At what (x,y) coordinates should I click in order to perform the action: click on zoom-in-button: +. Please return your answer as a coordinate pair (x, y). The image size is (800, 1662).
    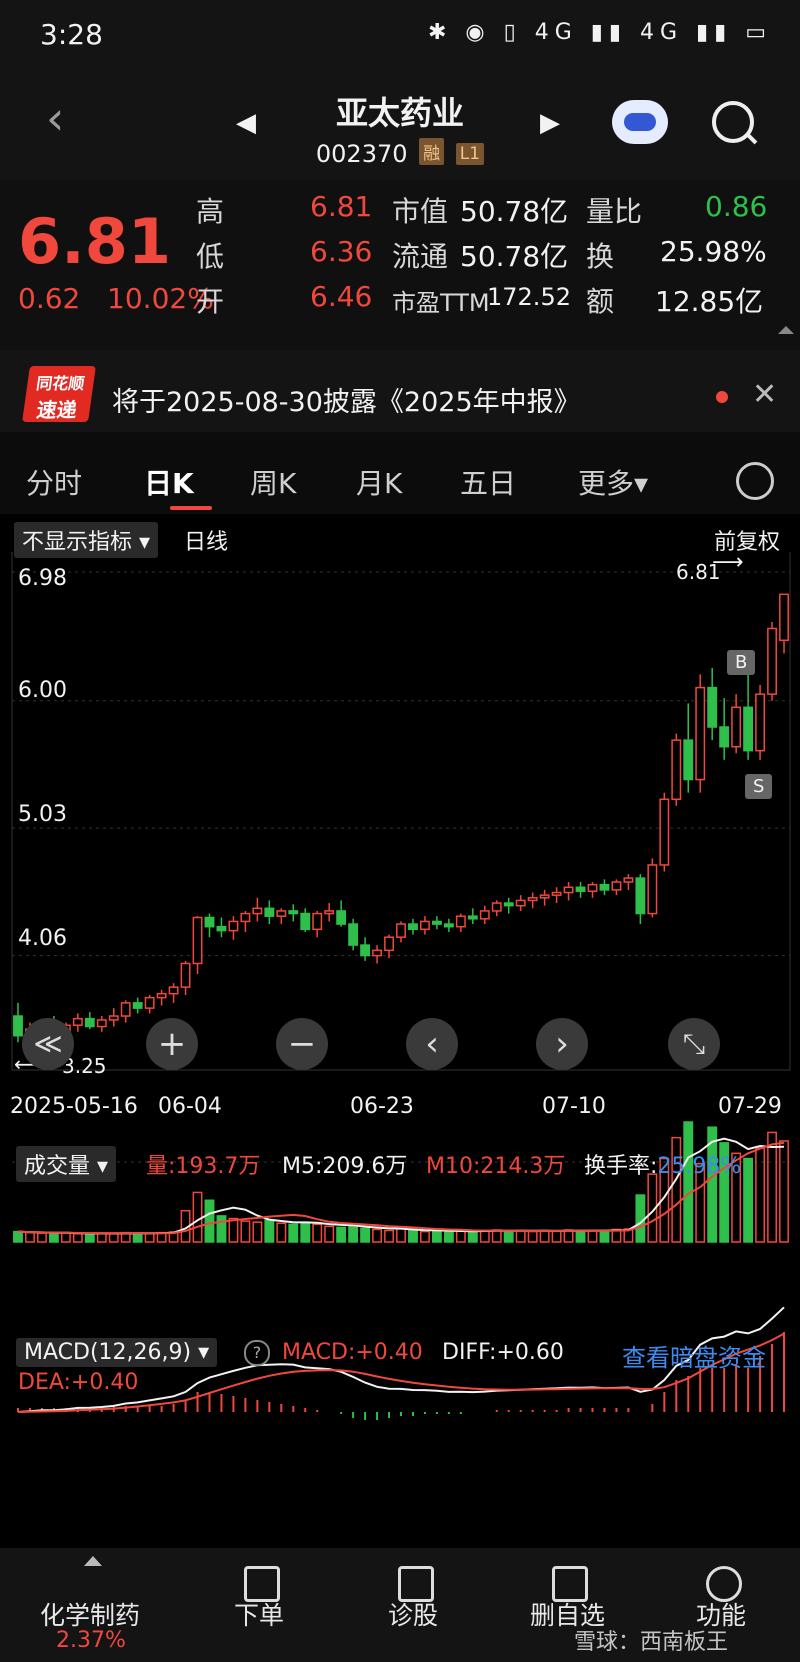
    Looking at the image, I should click on (172, 1044).